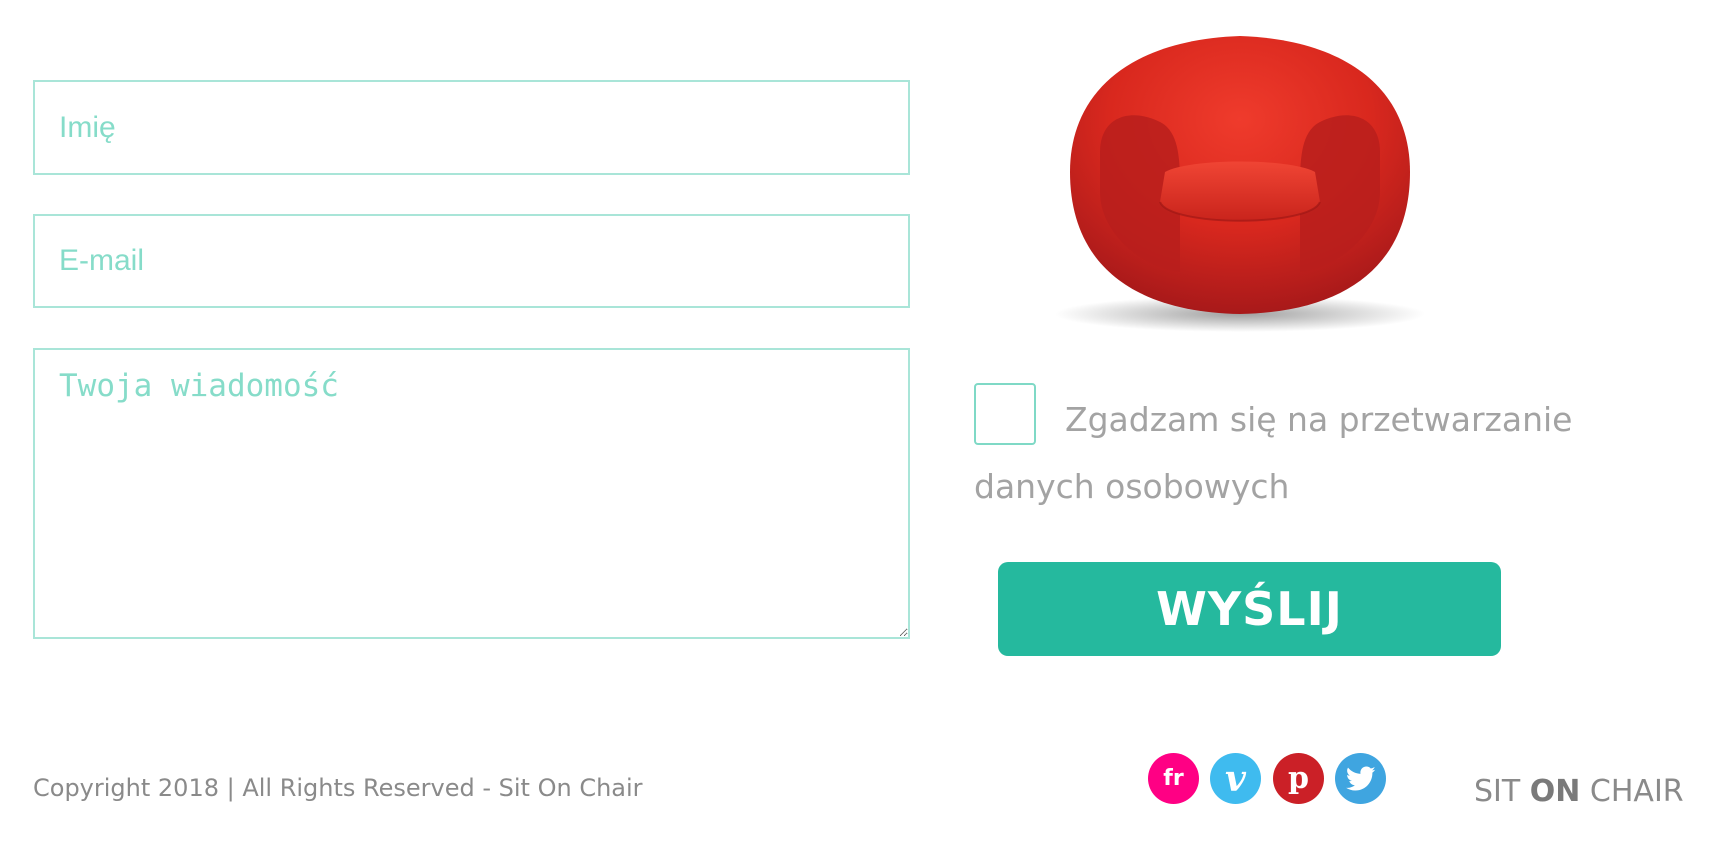 The width and height of the screenshot is (1731, 845). Describe the element at coordinates (471, 127) in the screenshot. I see `name-input` at that location.